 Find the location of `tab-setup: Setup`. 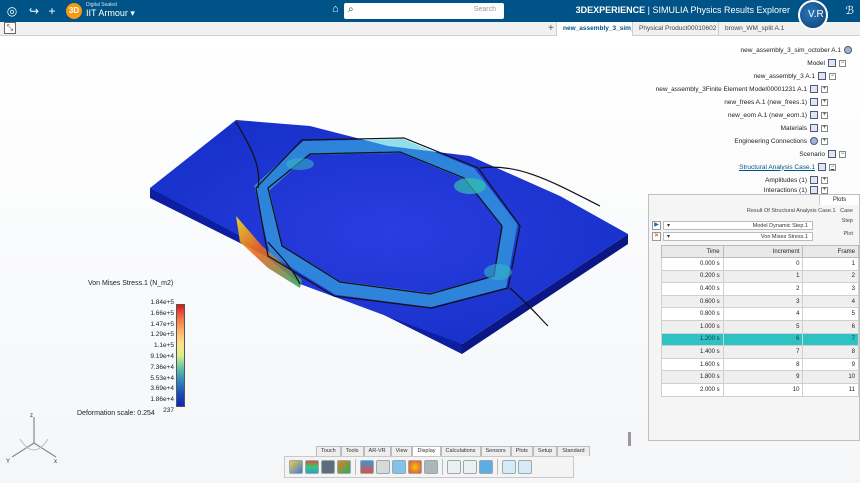

tab-setup: Setup is located at coordinates (545, 451).